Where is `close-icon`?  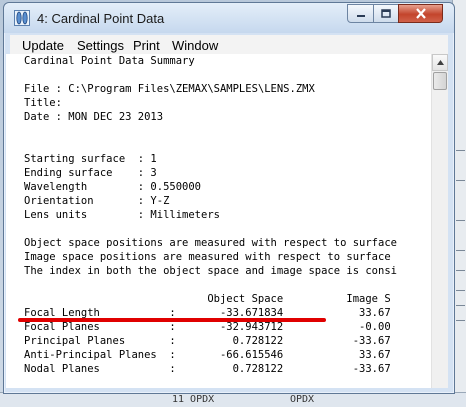 close-icon is located at coordinates (420, 13).